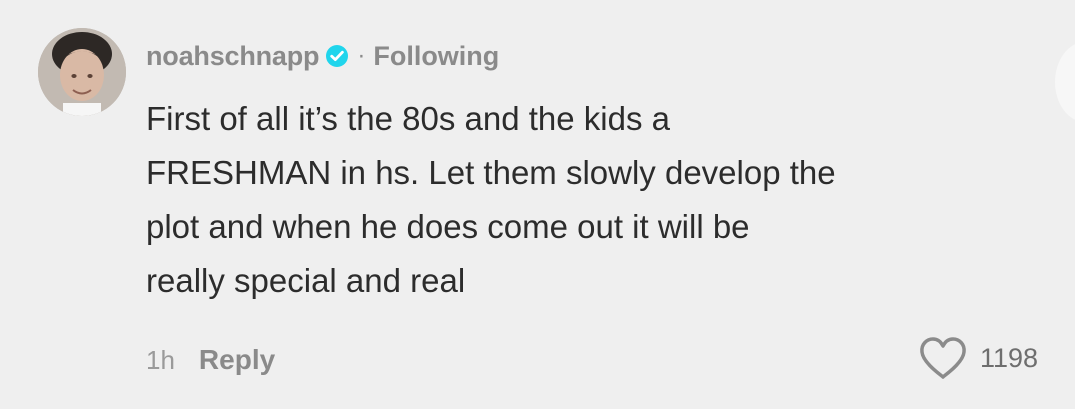 Image resolution: width=1075 pixels, height=409 pixels. I want to click on username-link: noahschnapp, so click(233, 56).